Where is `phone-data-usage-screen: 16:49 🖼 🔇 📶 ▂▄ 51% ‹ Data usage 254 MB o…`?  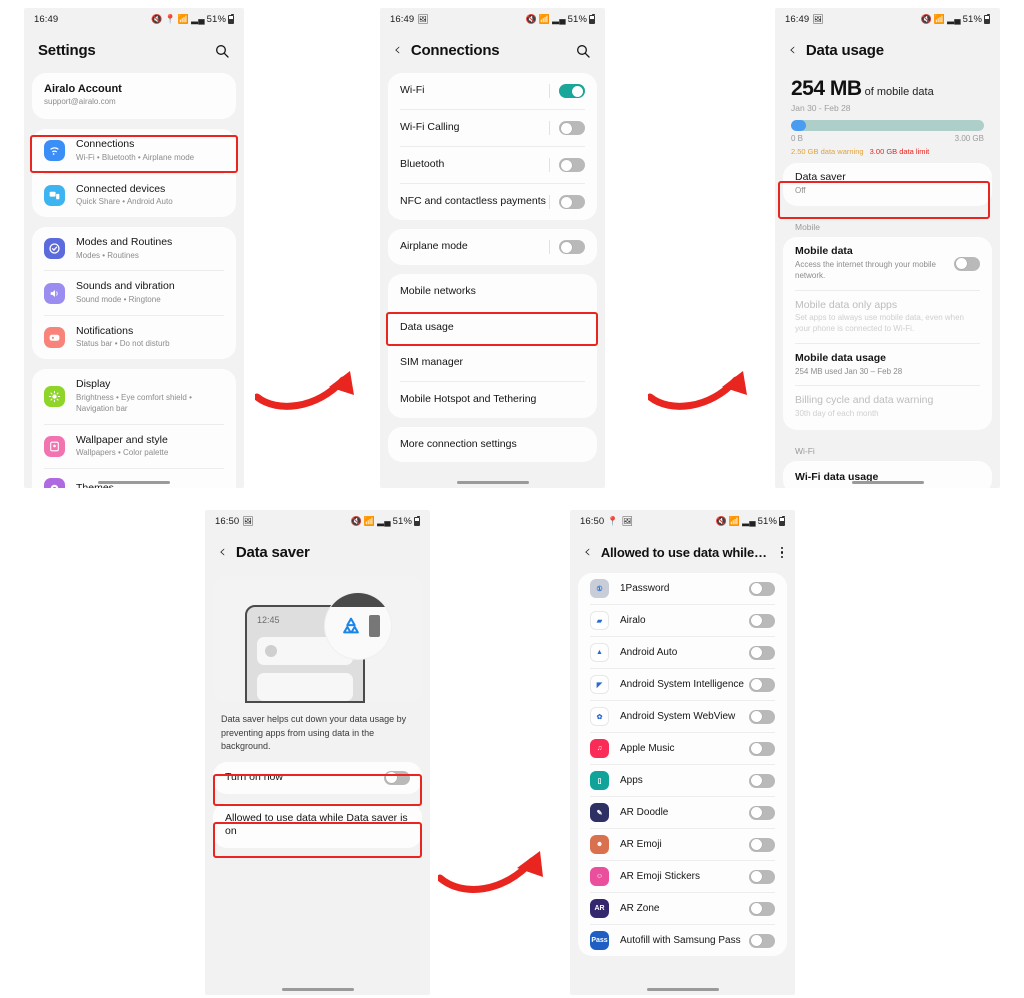
phone-data-usage-screen: 16:49 🖼 🔇 📶 ▂▄ 51% ‹ Data usage 254 MB o… is located at coordinates (887, 248).